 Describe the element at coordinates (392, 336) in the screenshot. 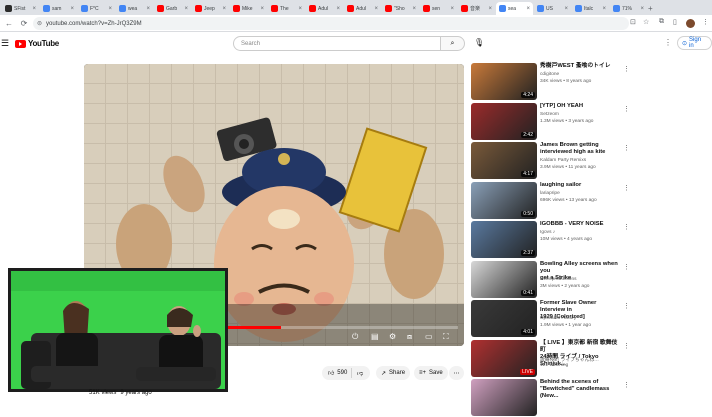

I see `settings-gear-icon: ⚙` at that location.